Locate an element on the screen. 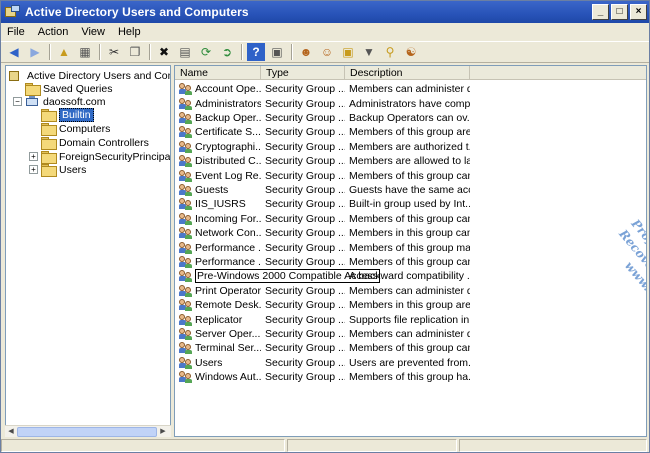 This screenshot has height=453, width=650. cell-name: Users is located at coordinates (218, 362).